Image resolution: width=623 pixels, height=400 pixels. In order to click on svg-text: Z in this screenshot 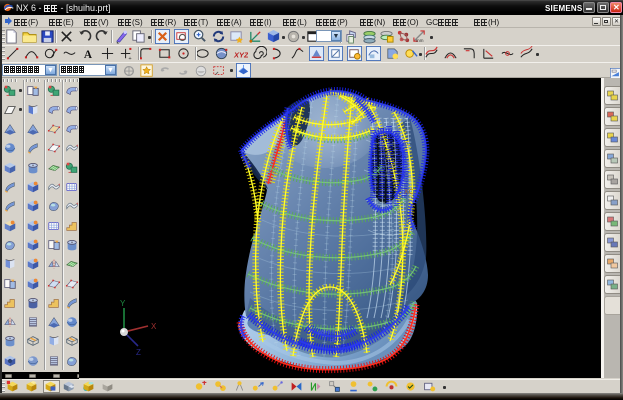, I will do `click(138, 352)`.